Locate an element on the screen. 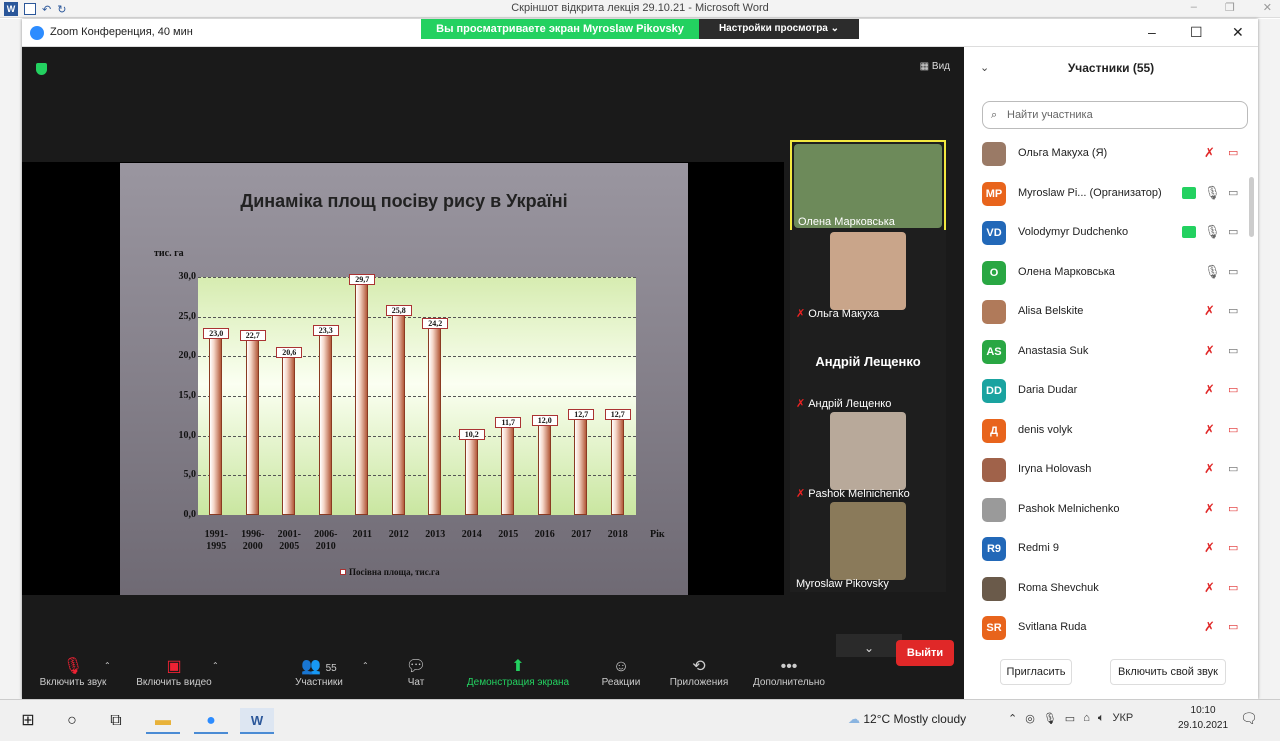 This screenshot has width=1280, height=741. participant-row: Ольга Макуха (Я) ✗ ▭ is located at coordinates (1111, 154).